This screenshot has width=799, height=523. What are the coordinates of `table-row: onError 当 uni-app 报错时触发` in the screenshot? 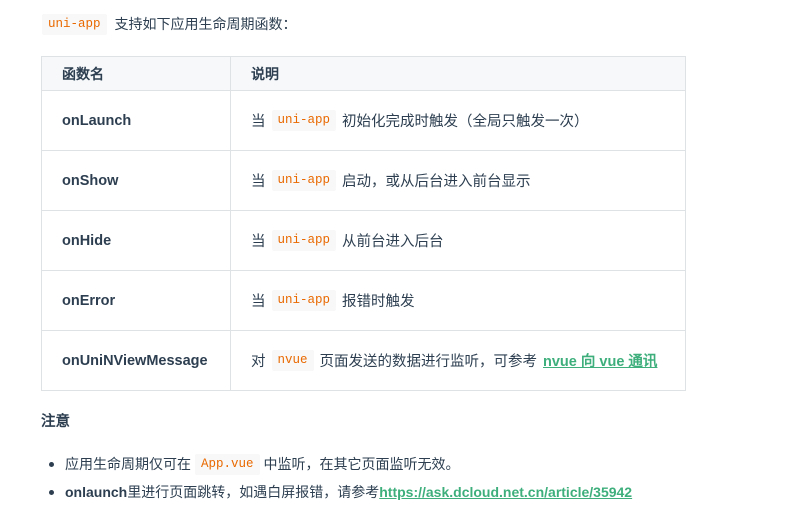 It's located at (363, 300).